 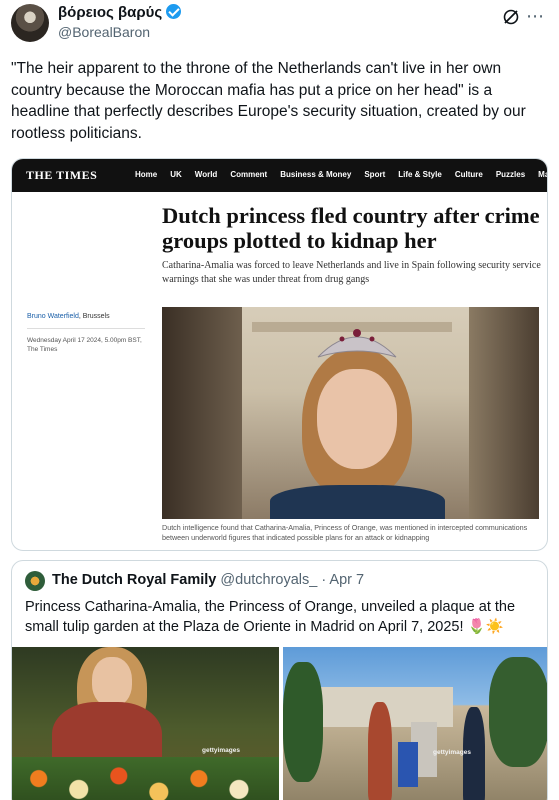 What do you see at coordinates (120, 12) in the screenshot?
I see `display-name: βόρειος βαρύς` at bounding box center [120, 12].